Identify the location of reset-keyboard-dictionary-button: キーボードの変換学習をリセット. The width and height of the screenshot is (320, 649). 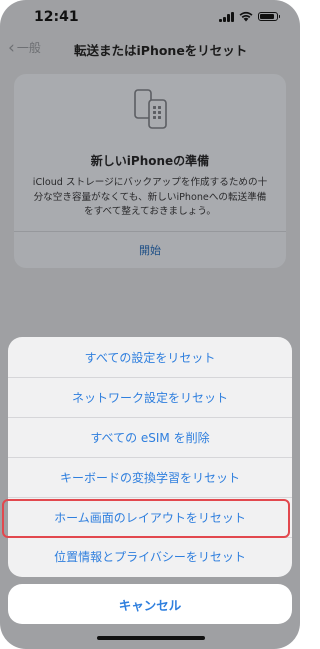
(150, 477).